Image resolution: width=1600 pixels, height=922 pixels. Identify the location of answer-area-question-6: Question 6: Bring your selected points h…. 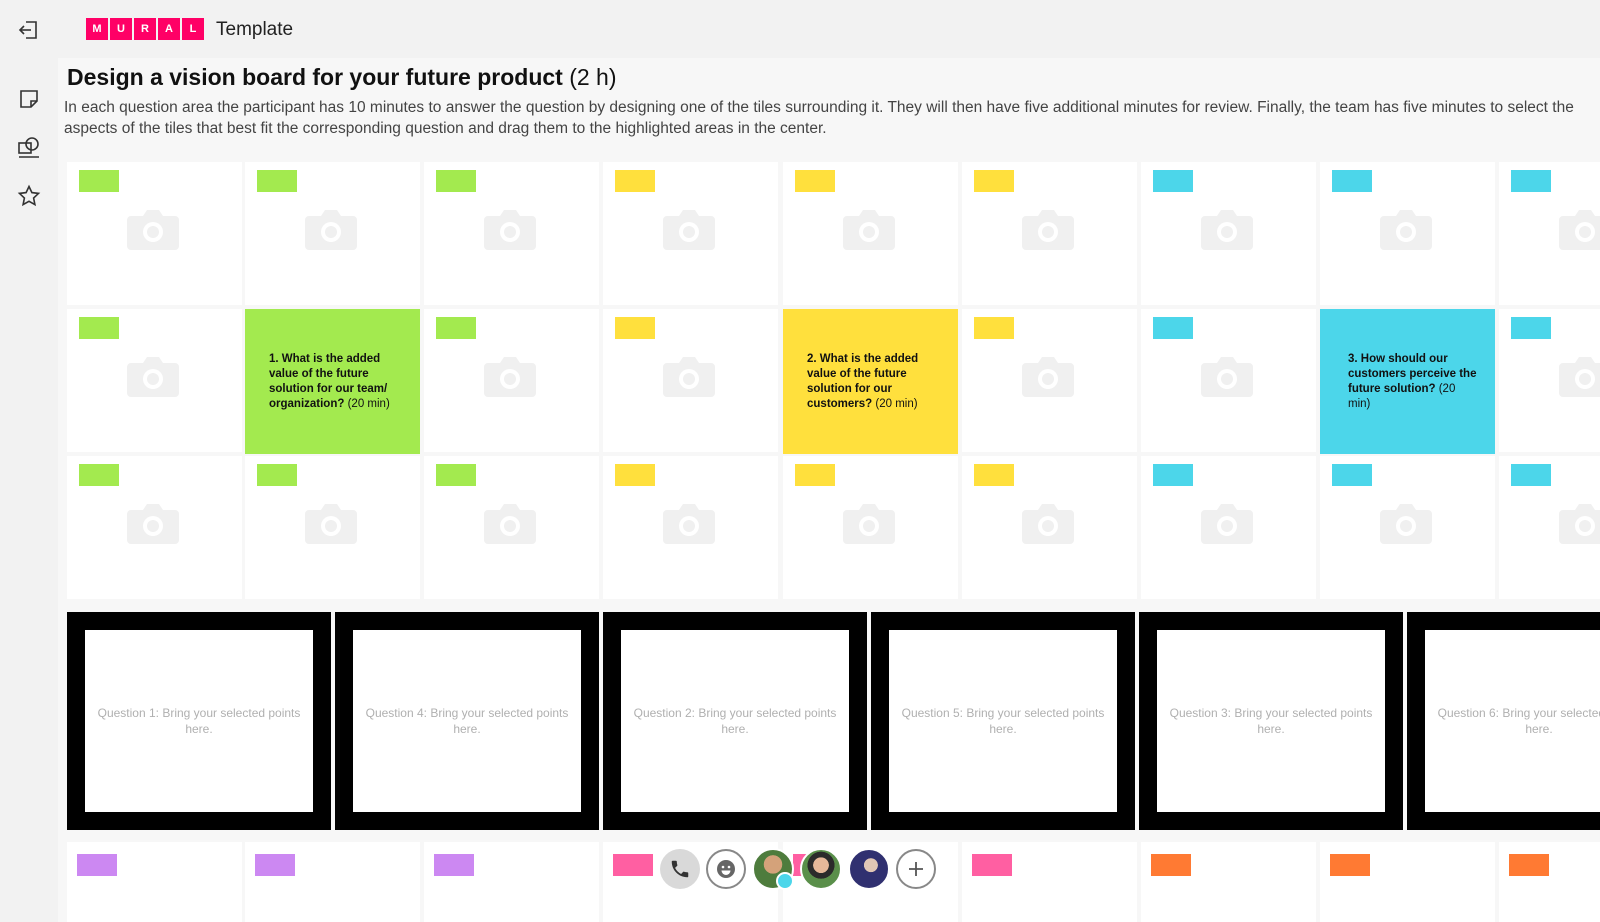
(1503, 721).